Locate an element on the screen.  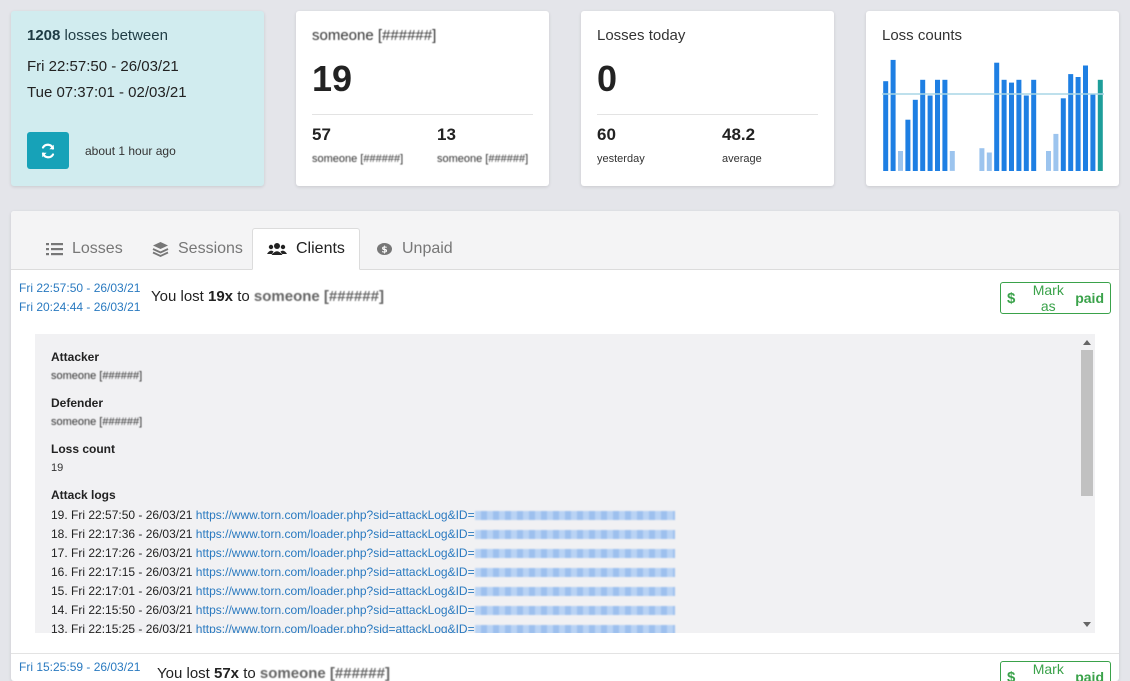
layers-icon is located at coordinates (160, 249).